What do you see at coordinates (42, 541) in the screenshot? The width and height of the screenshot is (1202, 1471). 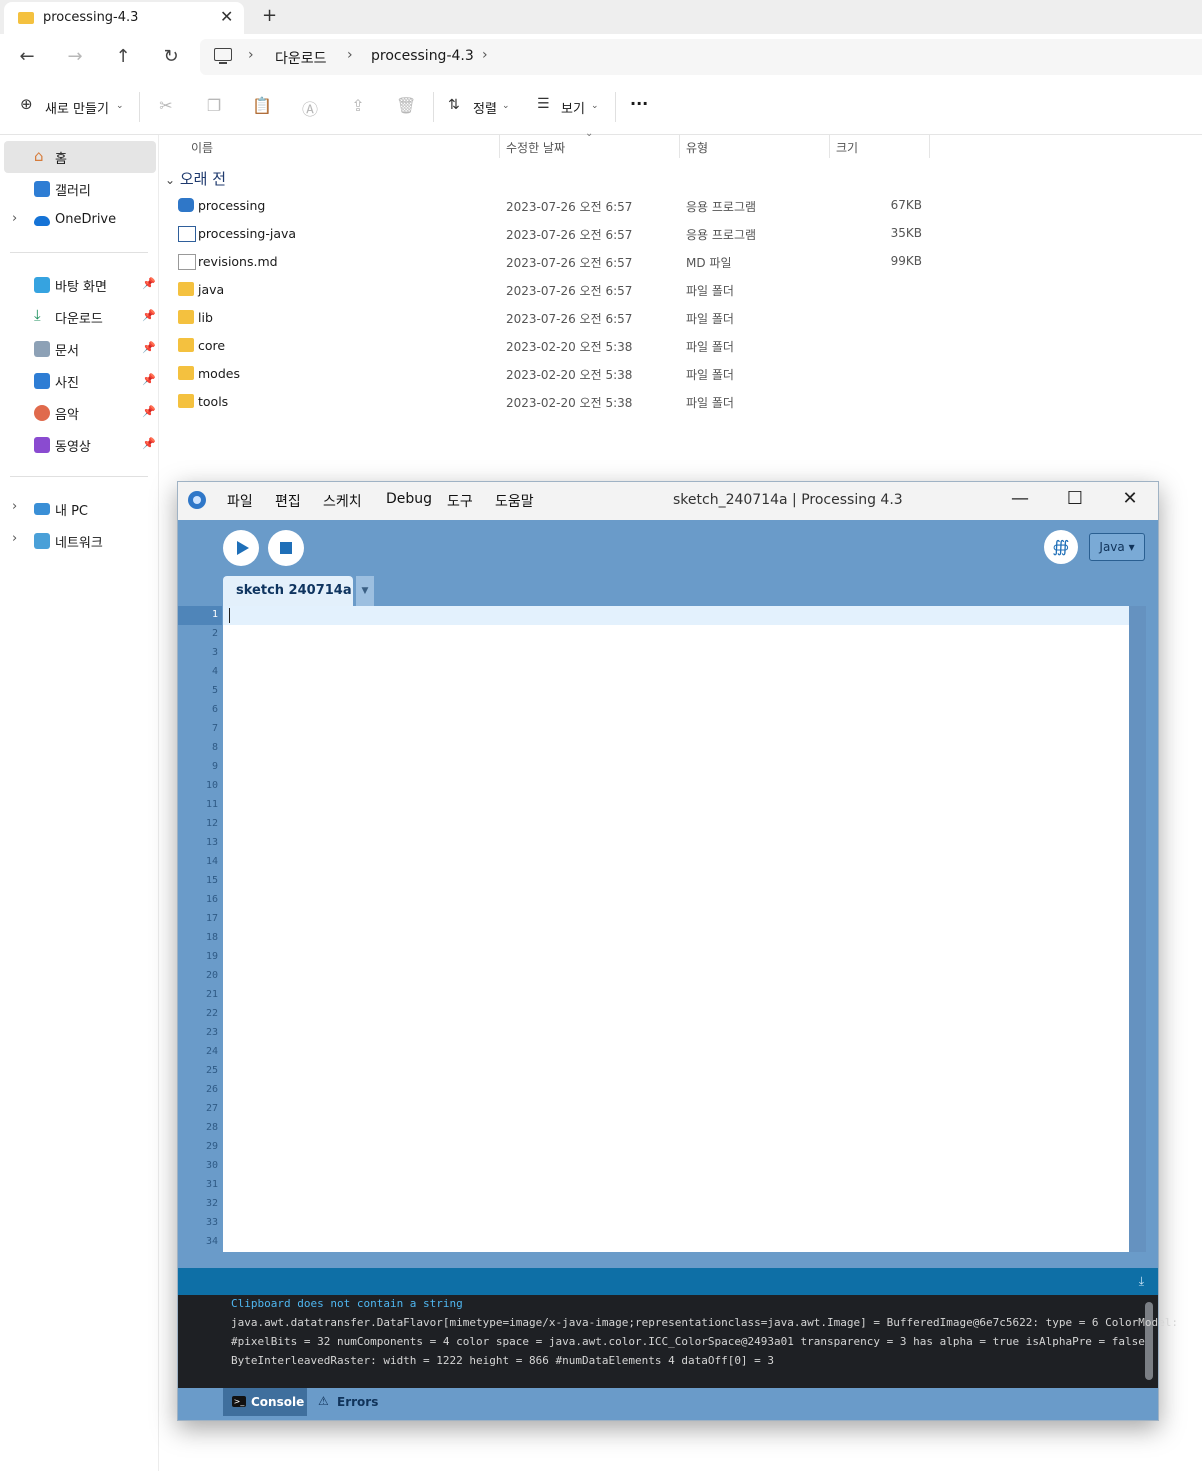 I see `network-icon` at bounding box center [42, 541].